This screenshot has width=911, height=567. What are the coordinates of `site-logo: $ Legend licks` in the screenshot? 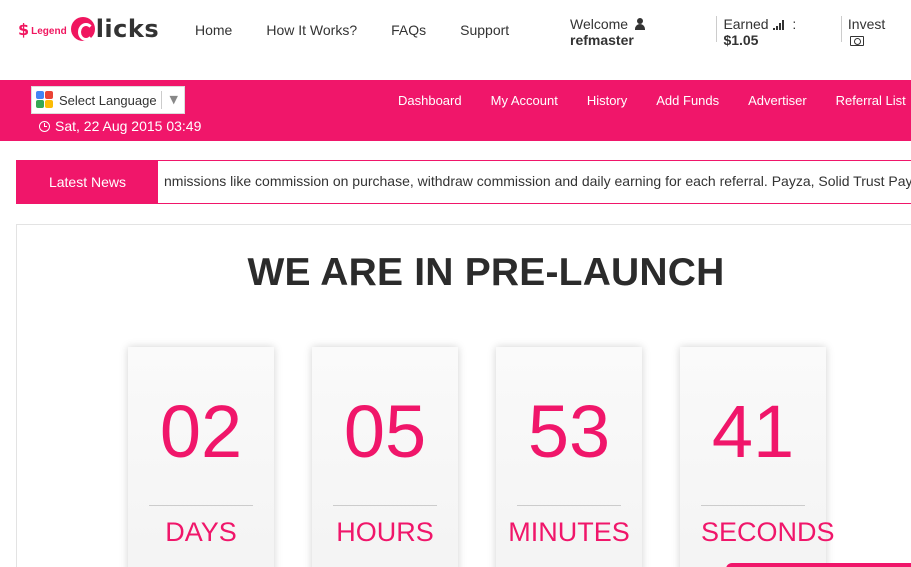 It's located at (88, 29).